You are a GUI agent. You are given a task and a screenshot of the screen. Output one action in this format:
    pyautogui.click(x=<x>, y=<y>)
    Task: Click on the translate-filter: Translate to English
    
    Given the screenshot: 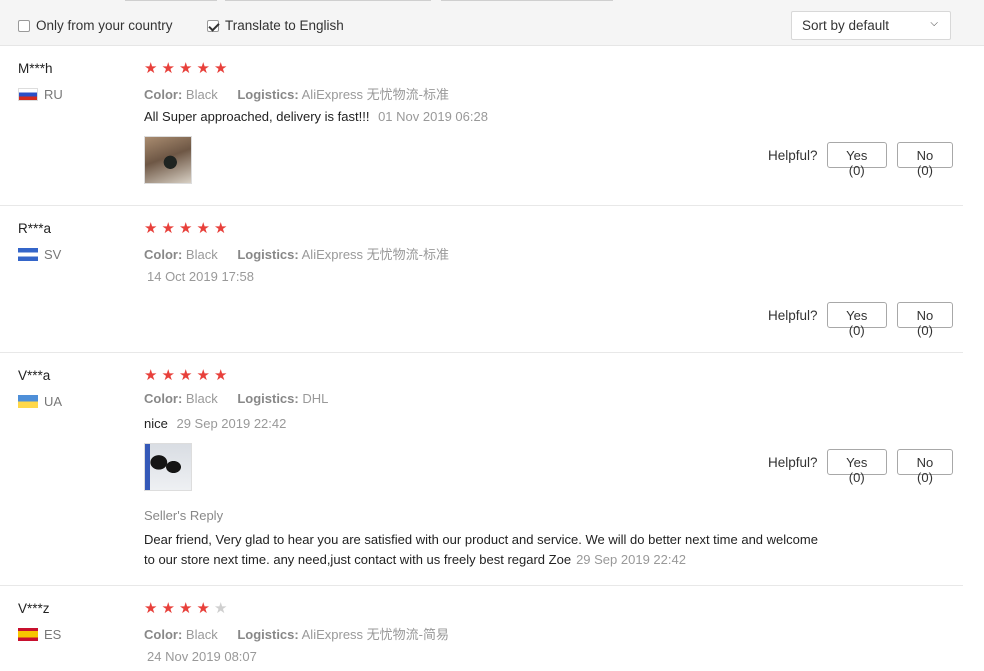 What is the action you would take?
    pyautogui.click(x=275, y=25)
    